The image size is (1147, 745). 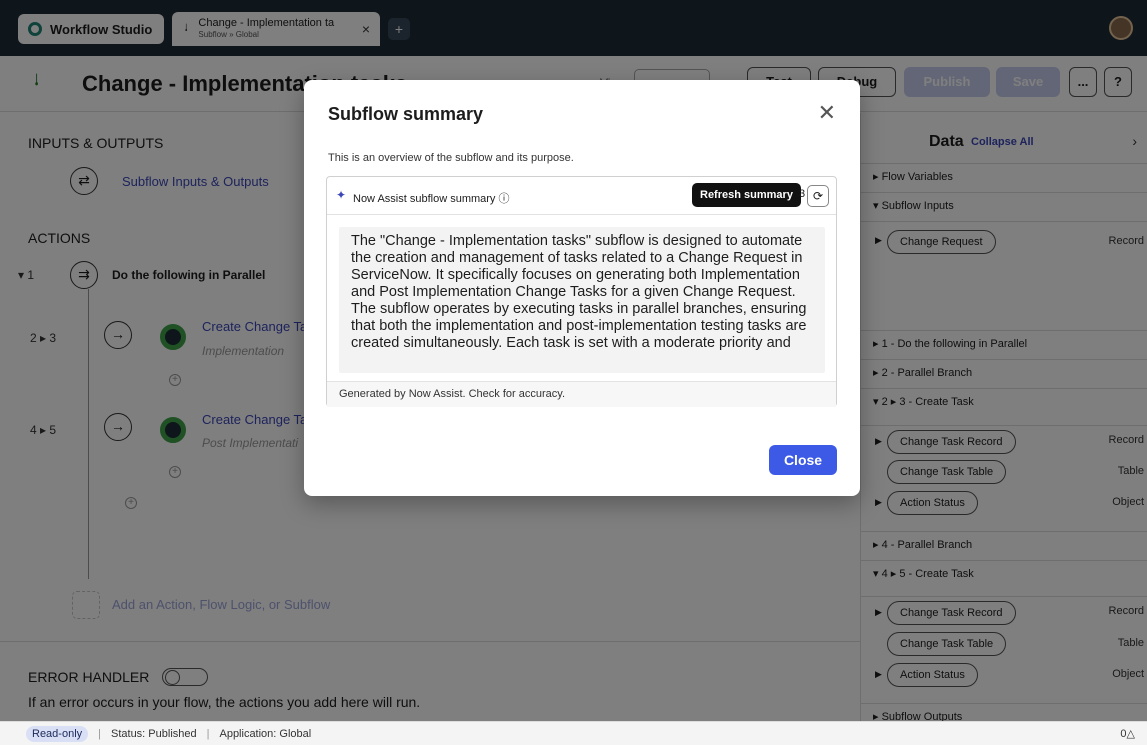 What do you see at coordinates (1127, 733) in the screenshot?
I see `notification-indicator: 0△` at bounding box center [1127, 733].